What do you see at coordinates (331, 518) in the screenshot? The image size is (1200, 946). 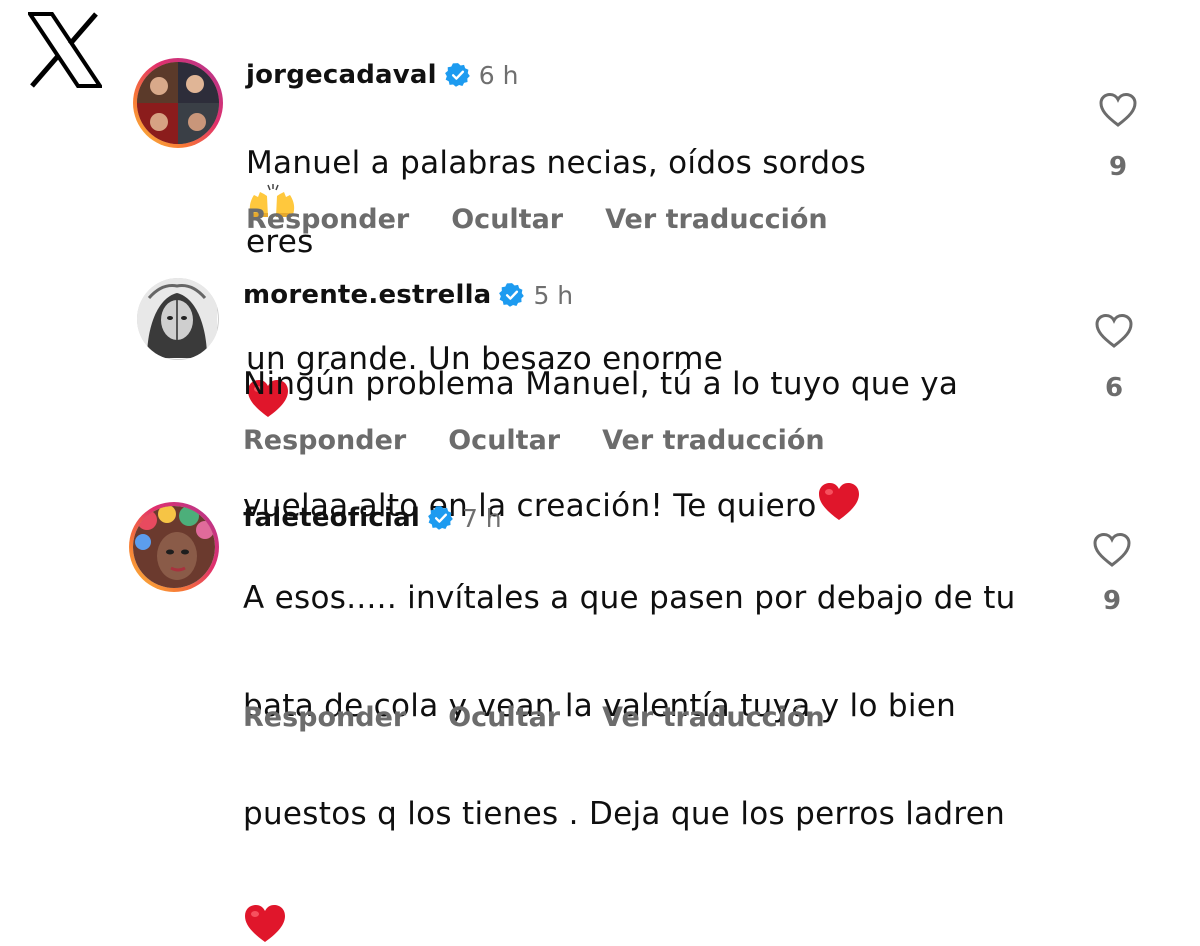 I see `username: faleteoficial` at bounding box center [331, 518].